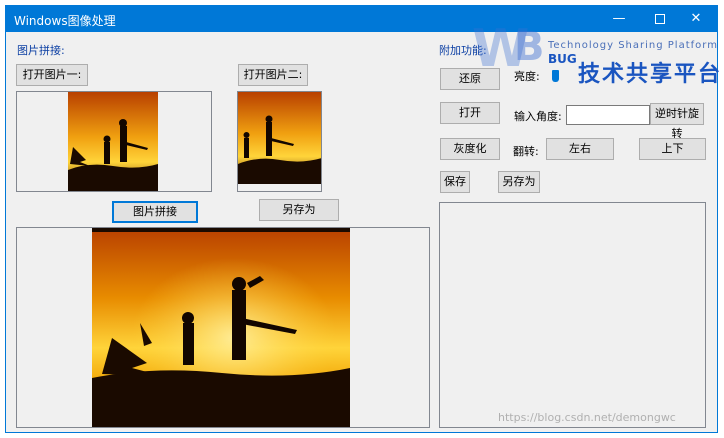 The width and height of the screenshot is (724, 438). What do you see at coordinates (470, 113) in the screenshot?
I see `open-button: 打开` at bounding box center [470, 113].